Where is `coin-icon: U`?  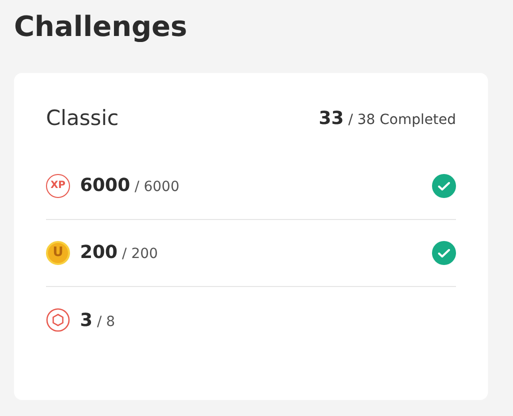
coin-icon: U is located at coordinates (58, 252).